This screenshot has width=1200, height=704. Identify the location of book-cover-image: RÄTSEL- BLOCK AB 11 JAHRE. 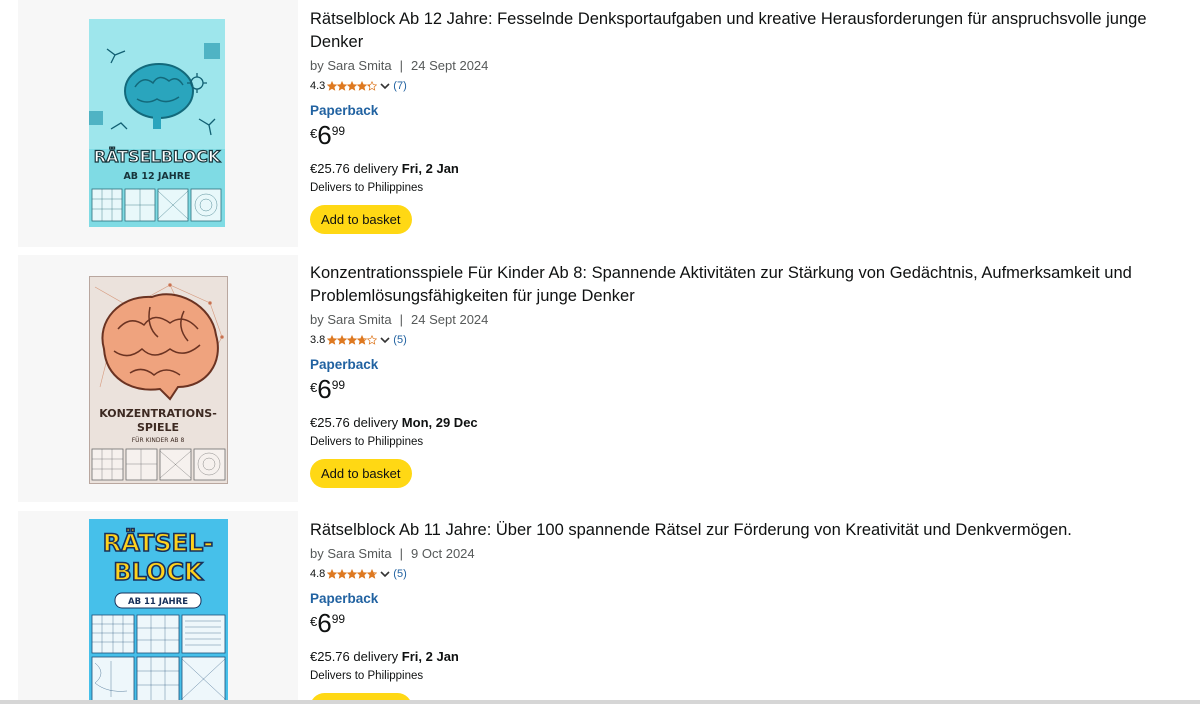
(158, 611).